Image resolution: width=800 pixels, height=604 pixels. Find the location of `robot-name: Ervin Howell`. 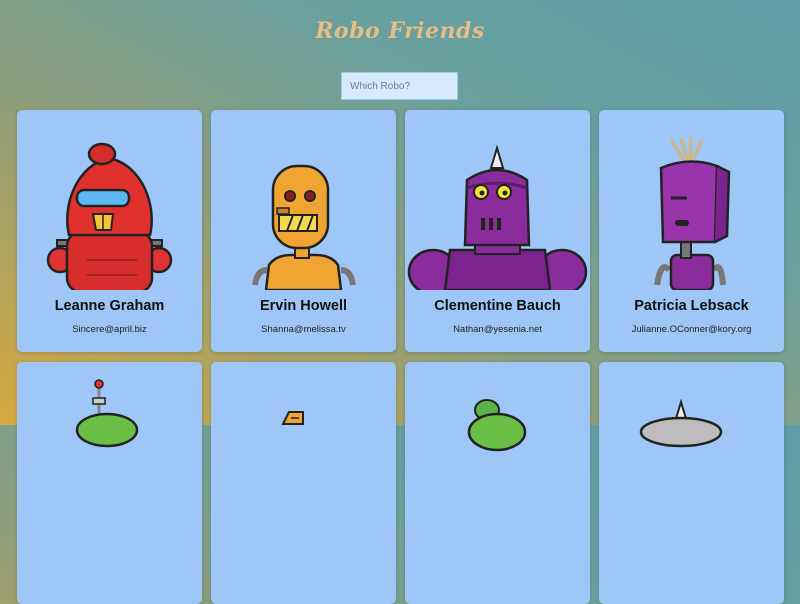

robot-name: Ervin Howell is located at coordinates (303, 306).